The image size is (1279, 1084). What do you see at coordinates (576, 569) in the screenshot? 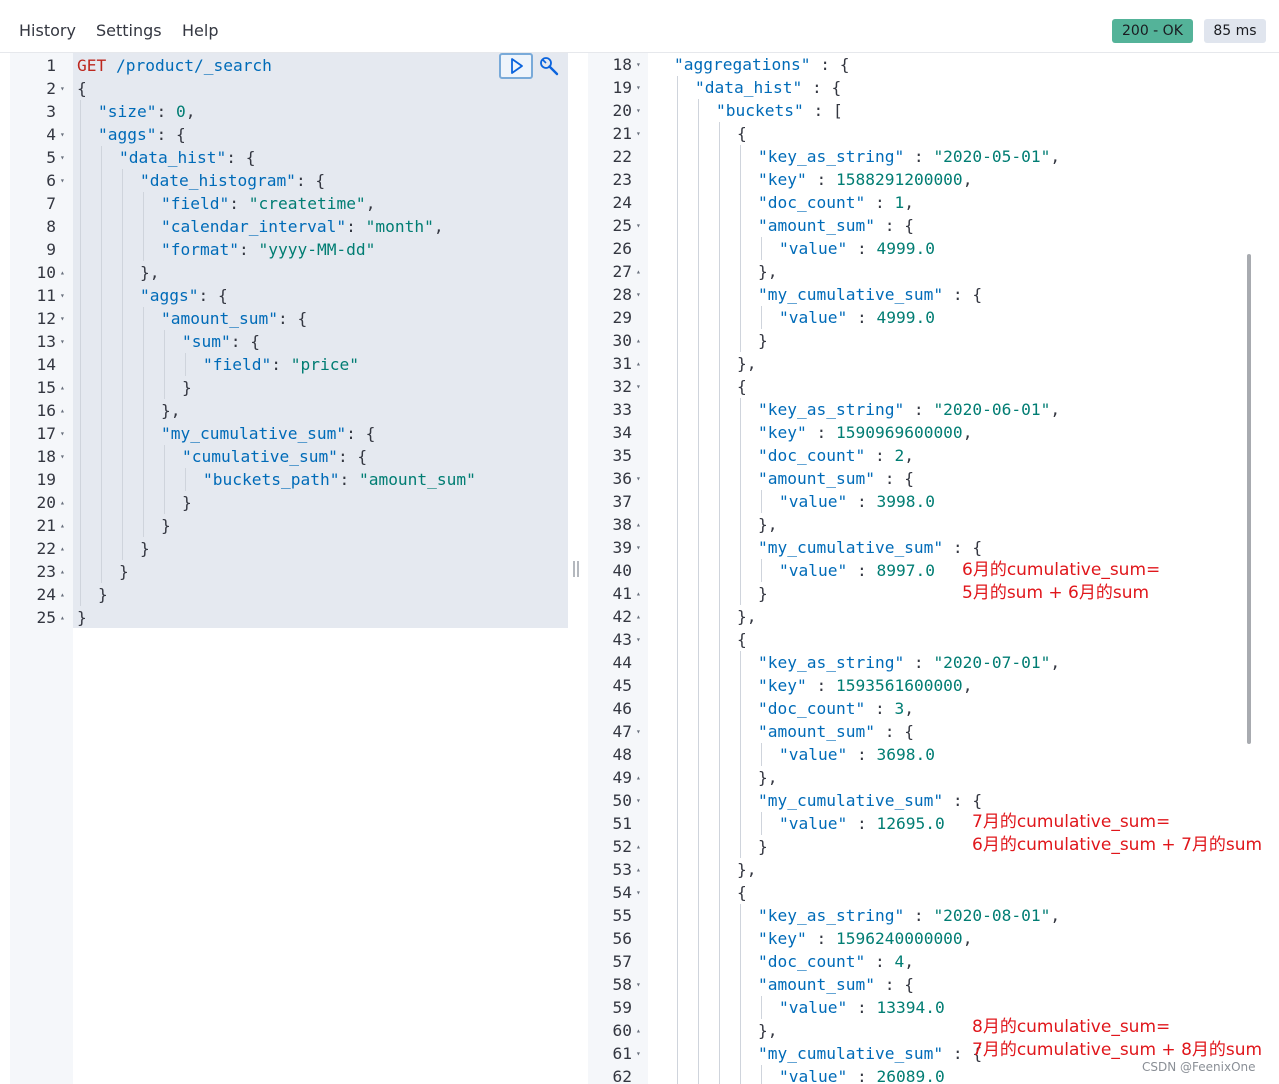
I see `panel-resize-handle` at bounding box center [576, 569].